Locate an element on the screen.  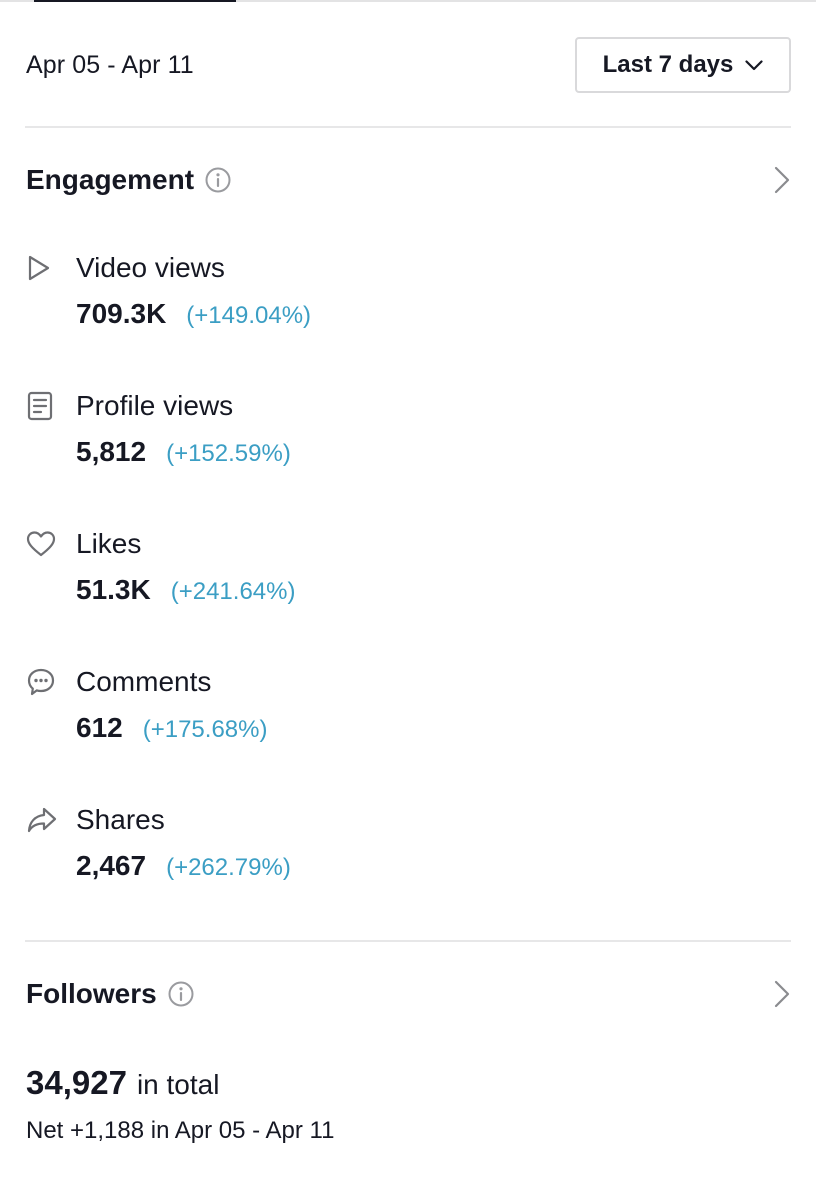
followers-title: Followers is located at coordinates (91, 993).